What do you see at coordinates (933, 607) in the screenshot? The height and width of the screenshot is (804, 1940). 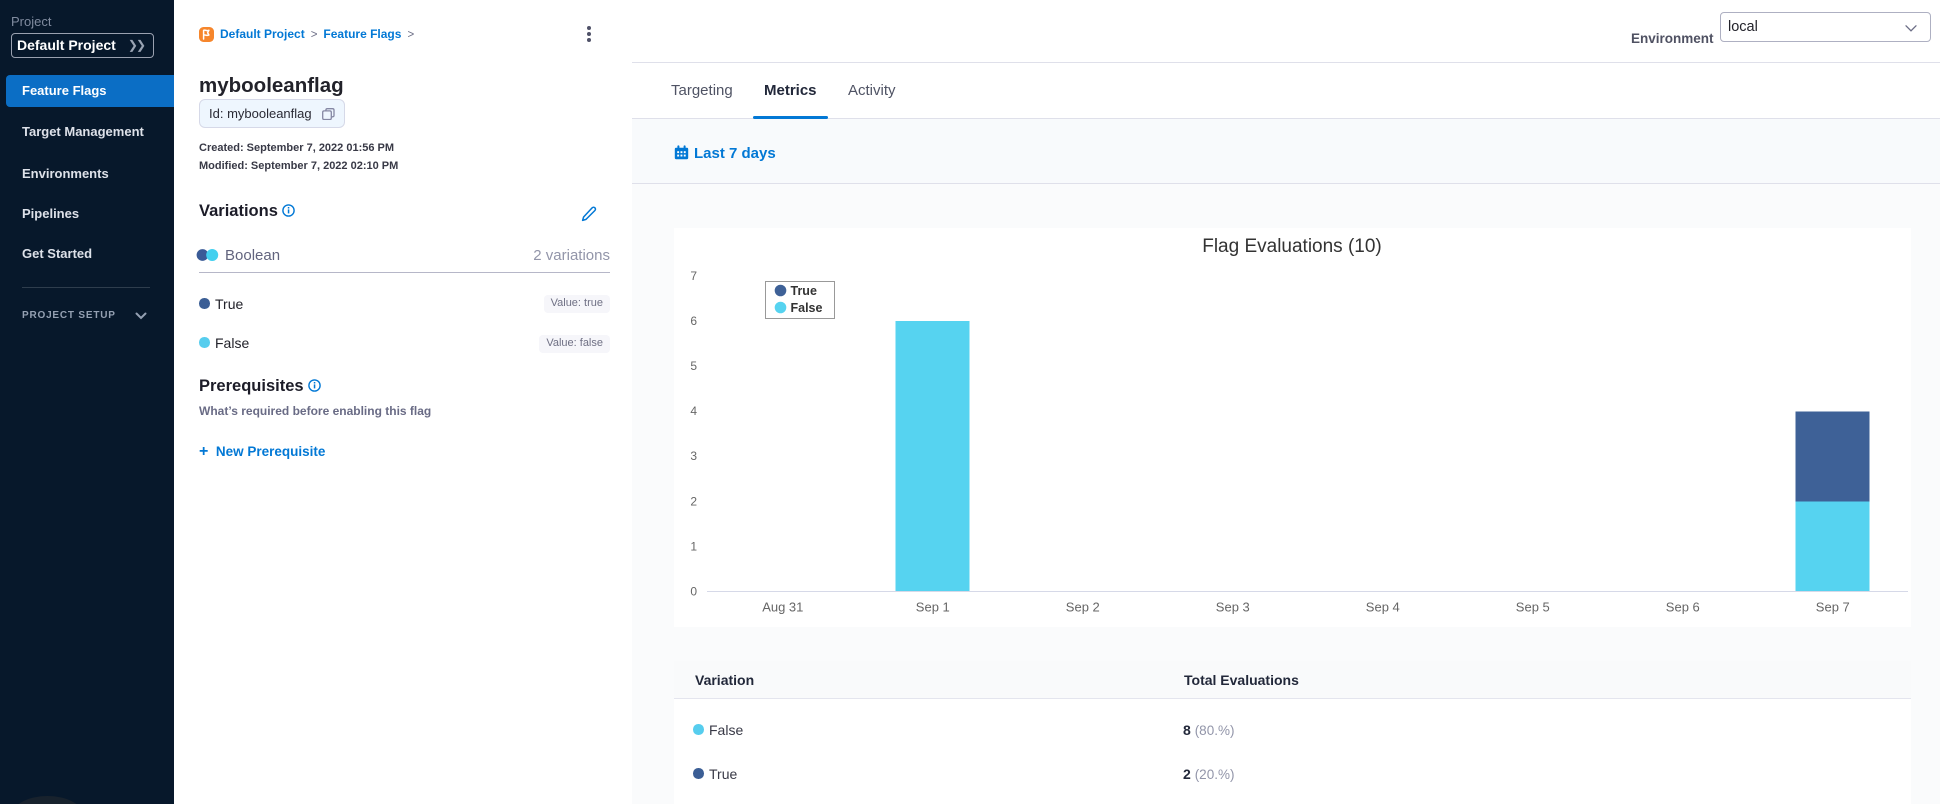 I see `svg-text: Sep 1` at bounding box center [933, 607].